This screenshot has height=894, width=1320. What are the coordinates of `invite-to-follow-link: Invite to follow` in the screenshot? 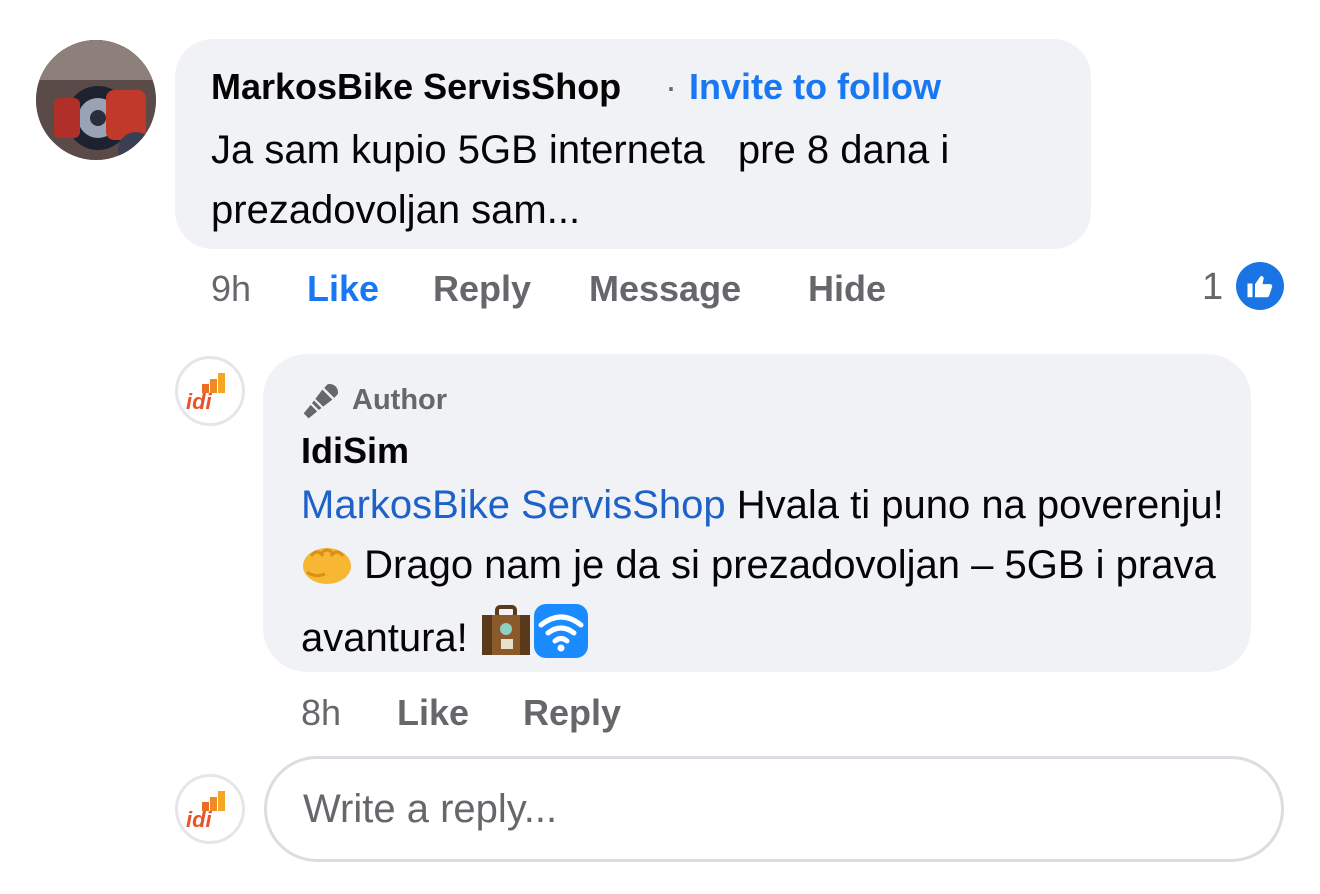 It's located at (815, 87).